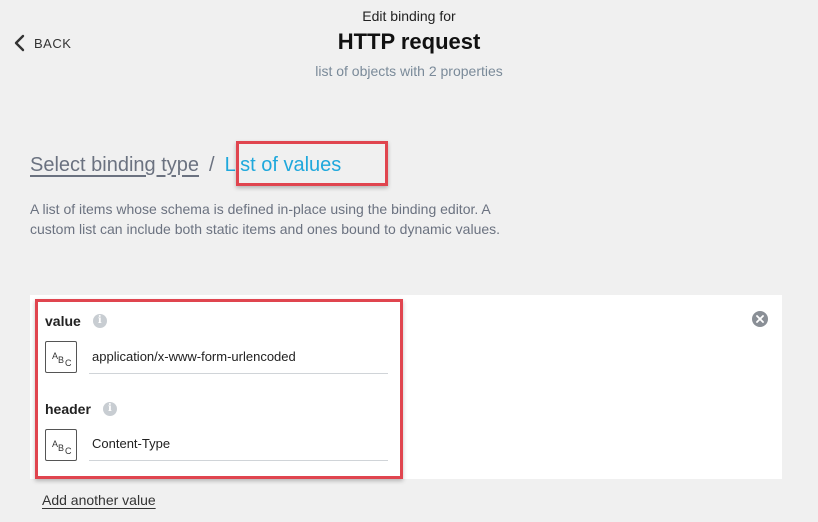 This screenshot has width=818, height=522. Describe the element at coordinates (283, 164) in the screenshot. I see `breadcrumb-current: List of values` at that location.